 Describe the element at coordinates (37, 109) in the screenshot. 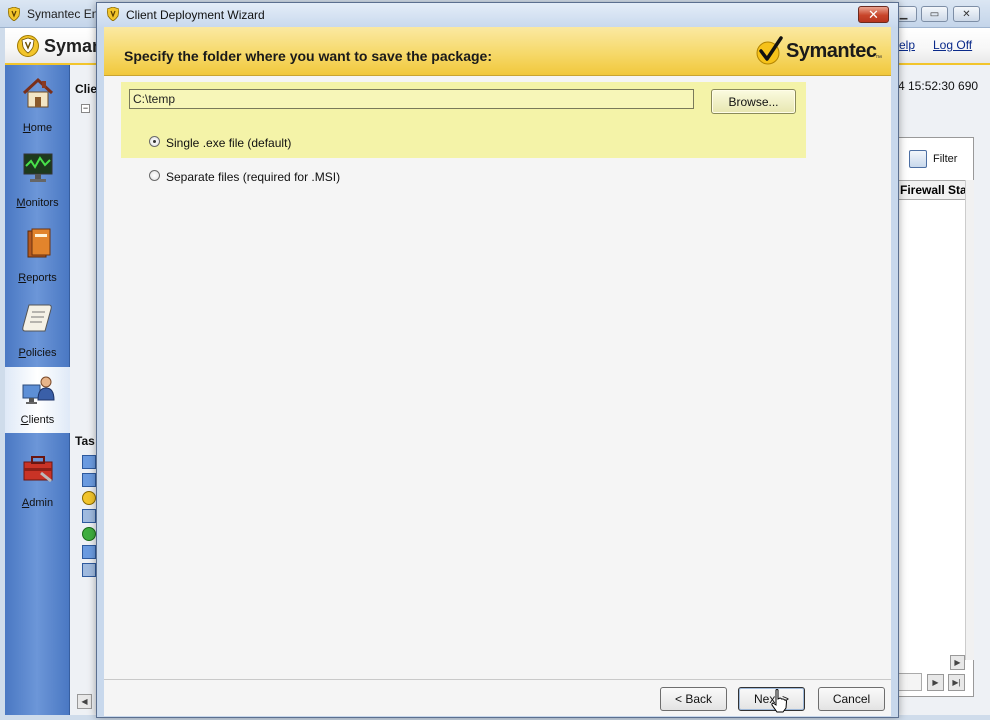

I see `sidebar-item-home: Home` at that location.